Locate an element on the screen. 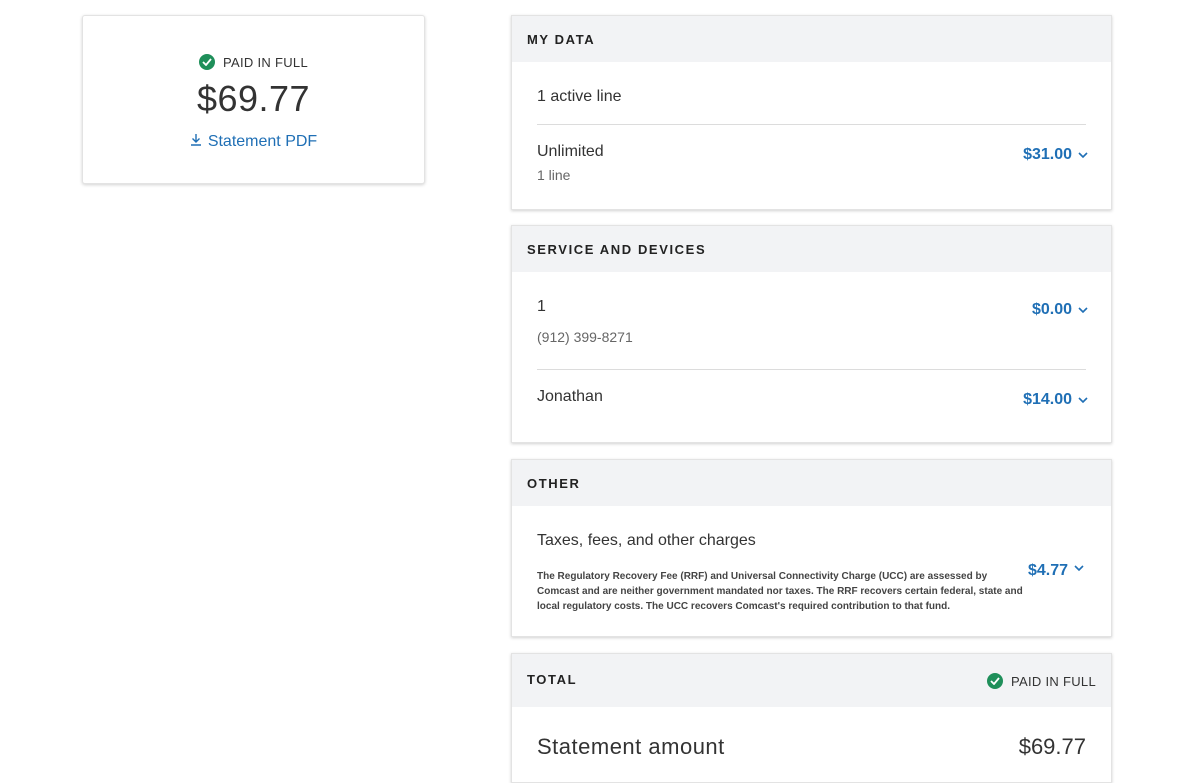  device-name: Jonathan is located at coordinates (570, 396).